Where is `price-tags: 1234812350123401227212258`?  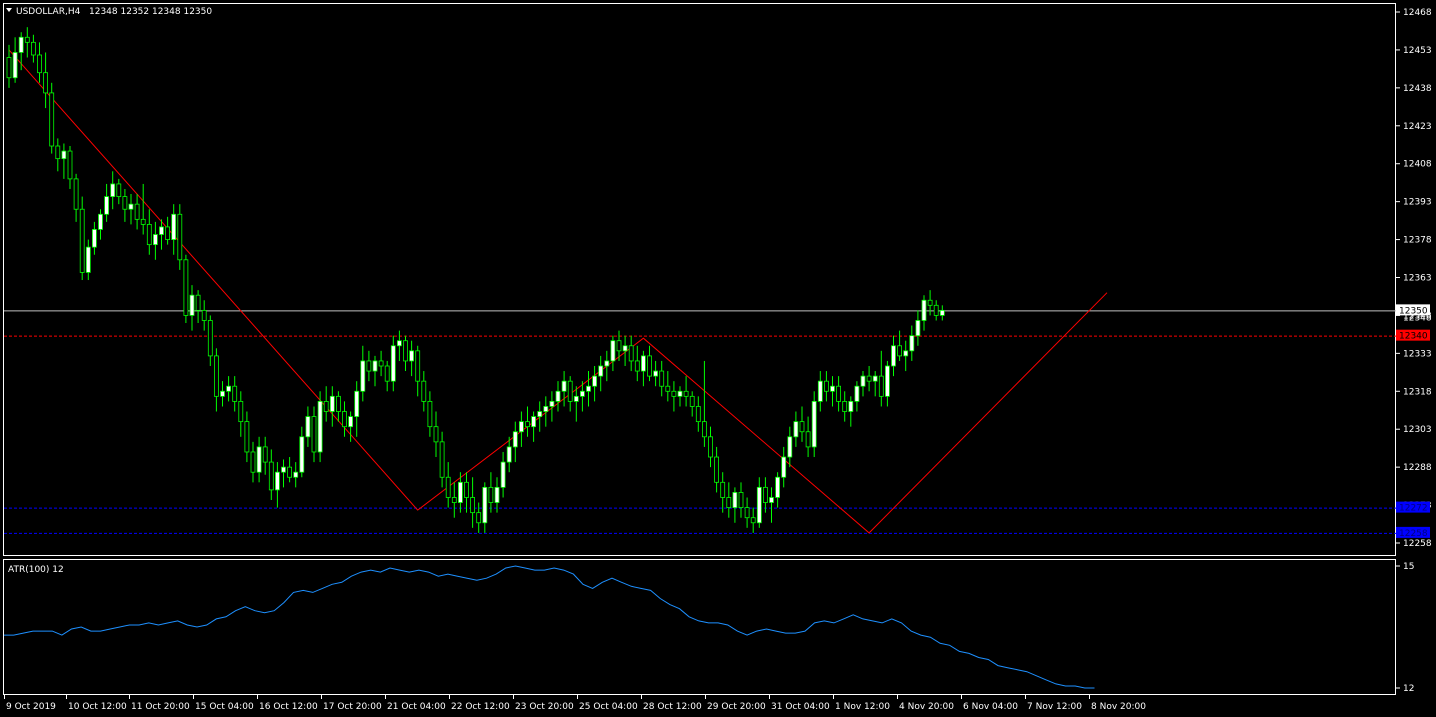
price-tags: 1234812350123401227212258 is located at coordinates (1414, 421).